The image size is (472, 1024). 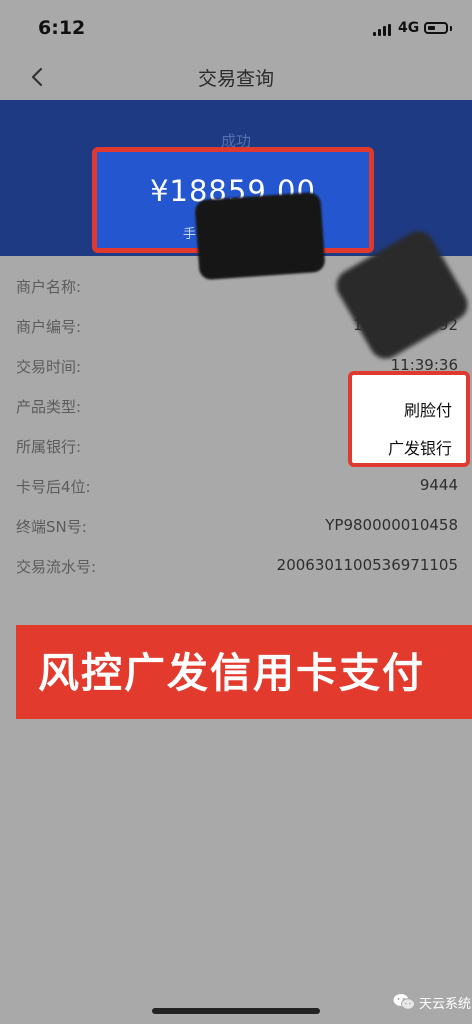 I want to click on page-title: 交易查询, so click(x=235, y=79).